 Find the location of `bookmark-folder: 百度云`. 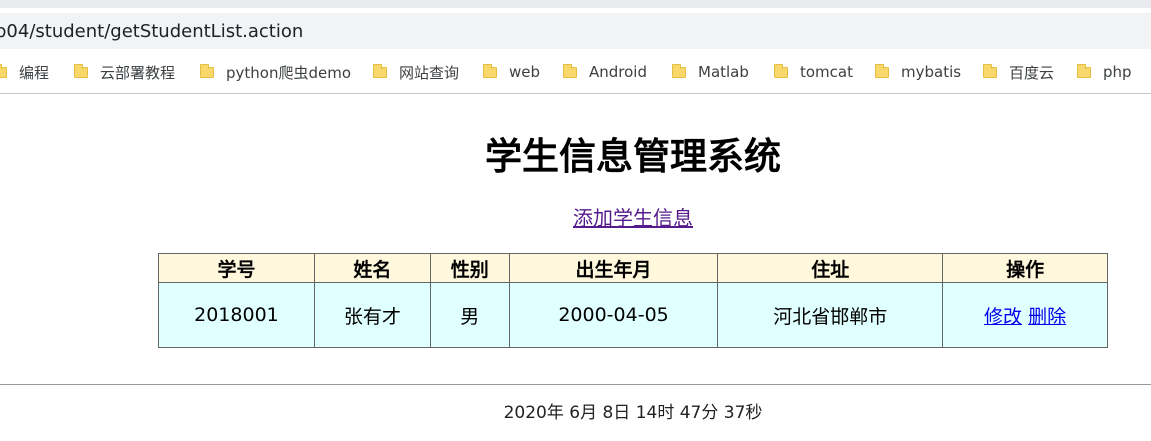

bookmark-folder: 百度云 is located at coordinates (1018, 72).